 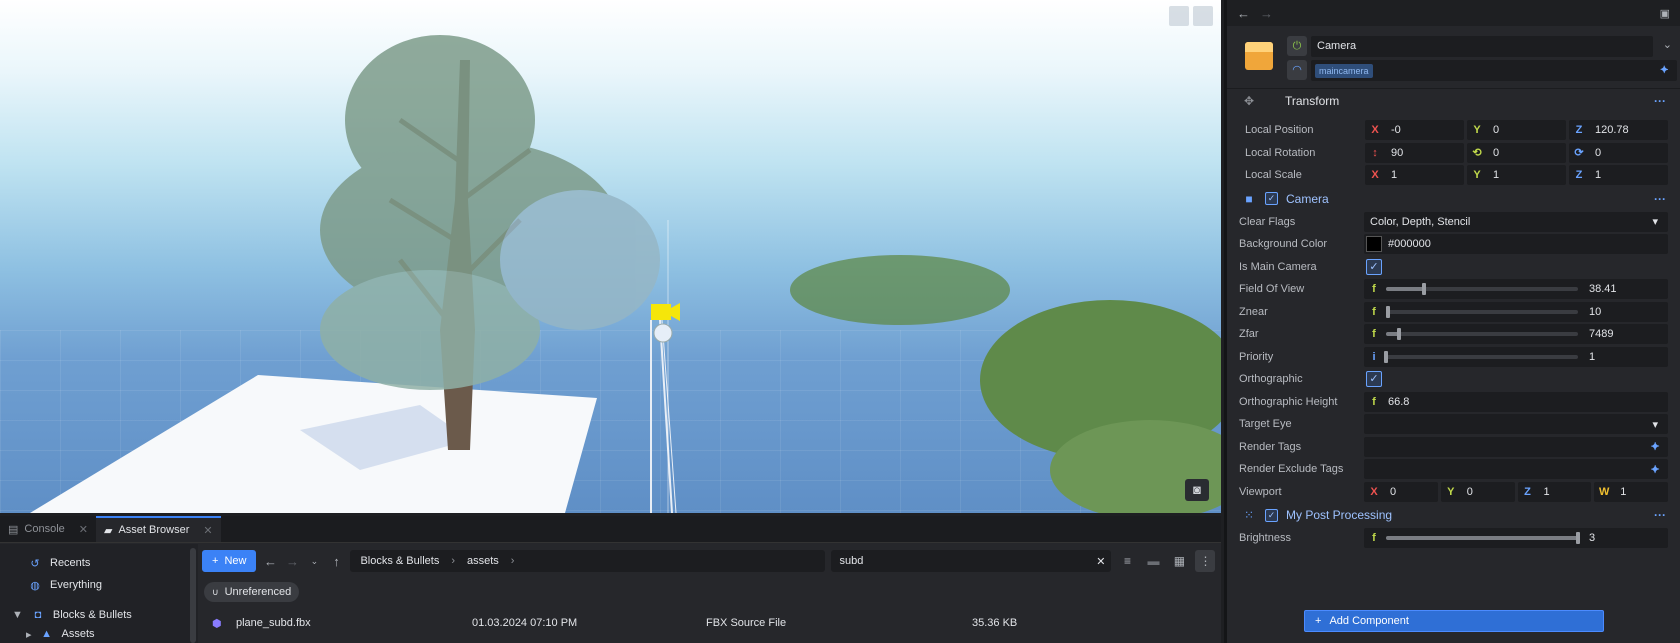 What do you see at coordinates (1477, 491) in the screenshot?
I see `viewport-y-field: Y0` at bounding box center [1477, 491].